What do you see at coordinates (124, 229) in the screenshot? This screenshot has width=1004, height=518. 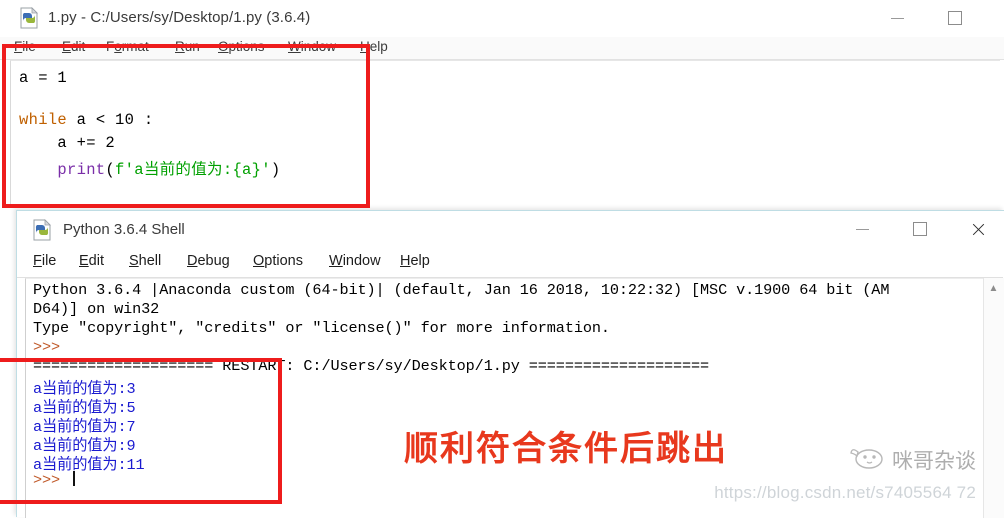 I see `shell-title-label: Python 3.6.4 Shell` at bounding box center [124, 229].